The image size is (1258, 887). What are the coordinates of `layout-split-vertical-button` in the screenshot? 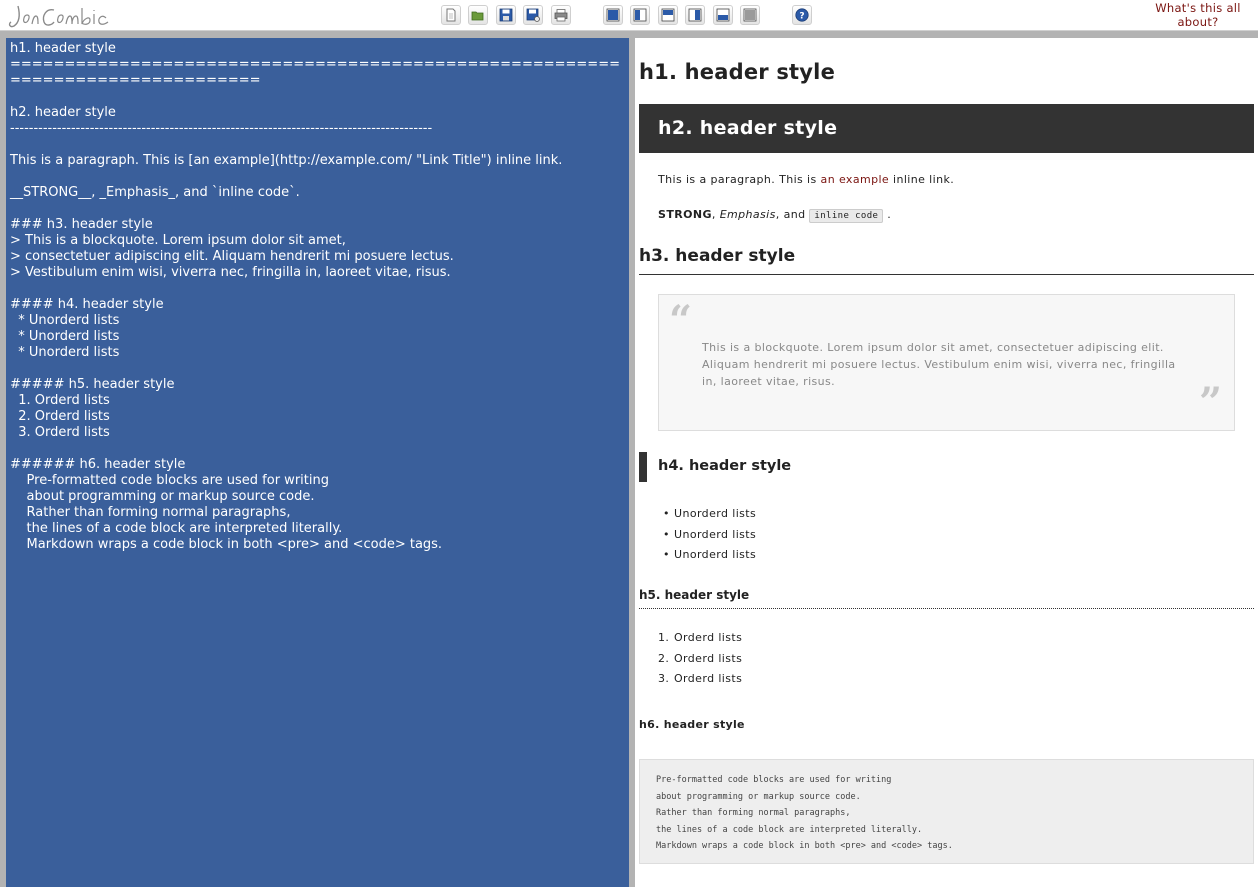 It's located at (695, 15).